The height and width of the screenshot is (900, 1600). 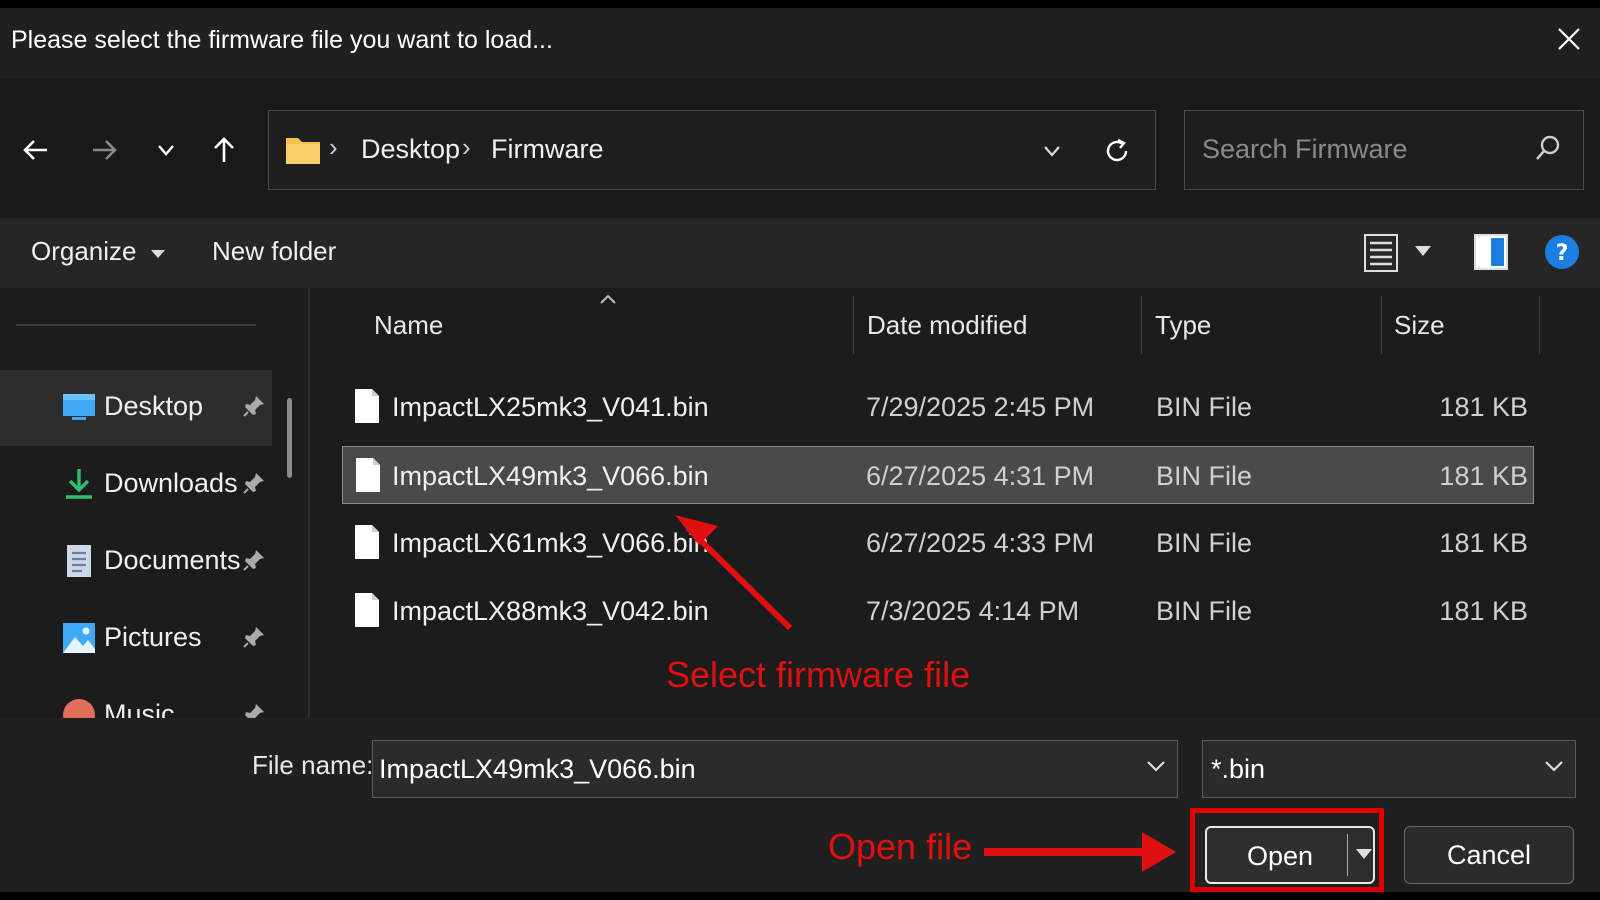 I want to click on annotation-overlay, so click(x=925, y=693).